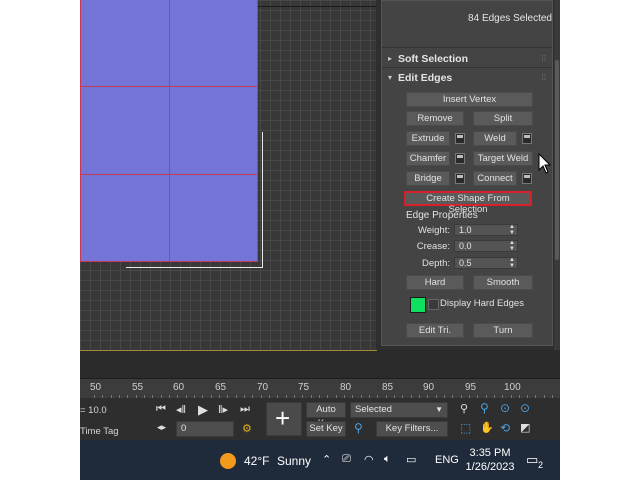 The width and height of the screenshot is (640, 480). What do you see at coordinates (525, 408) in the screenshot?
I see `zoom-extents-all-icon: ⊙` at bounding box center [525, 408].